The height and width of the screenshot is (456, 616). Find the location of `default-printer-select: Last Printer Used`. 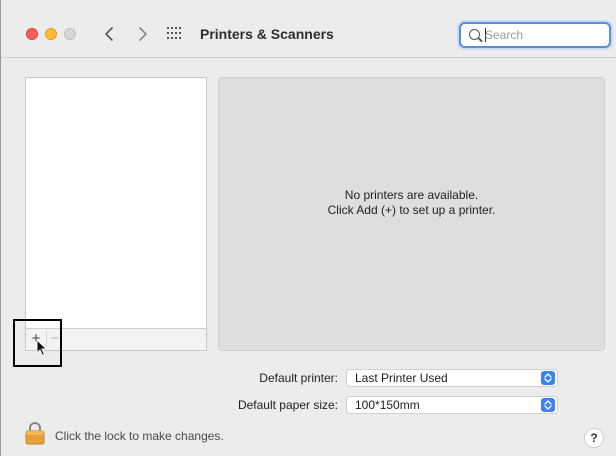

default-printer-select: Last Printer Used is located at coordinates (452, 378).